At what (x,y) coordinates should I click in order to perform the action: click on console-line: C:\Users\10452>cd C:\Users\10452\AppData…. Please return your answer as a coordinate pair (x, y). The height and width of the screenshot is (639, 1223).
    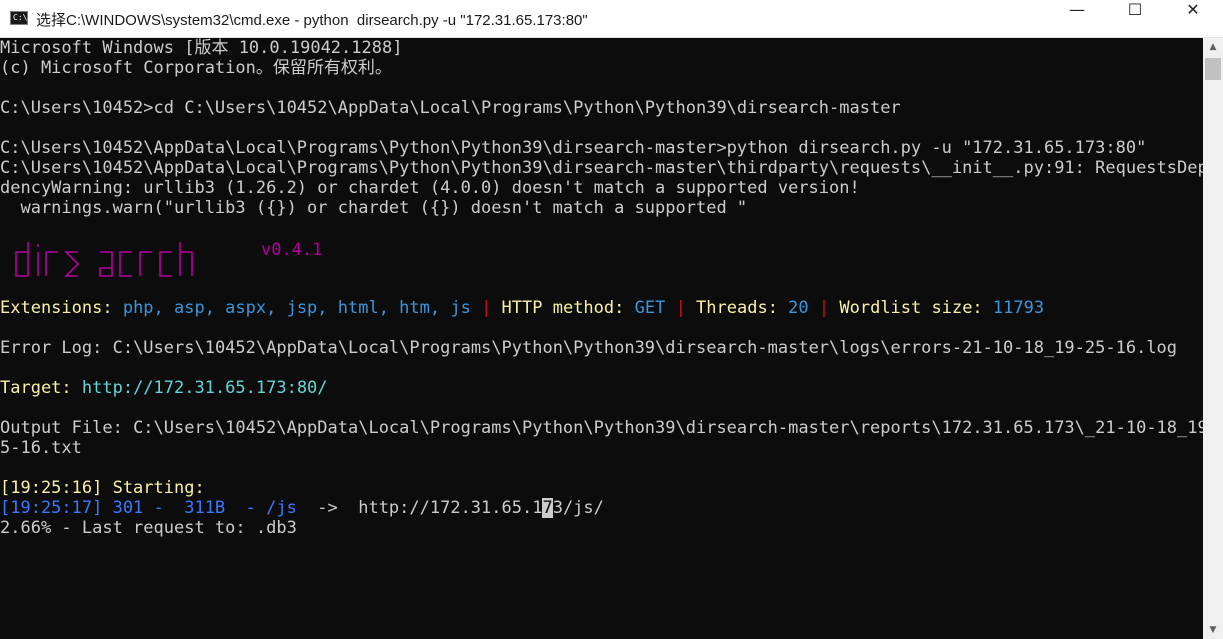
    Looking at the image, I should click on (450, 108).